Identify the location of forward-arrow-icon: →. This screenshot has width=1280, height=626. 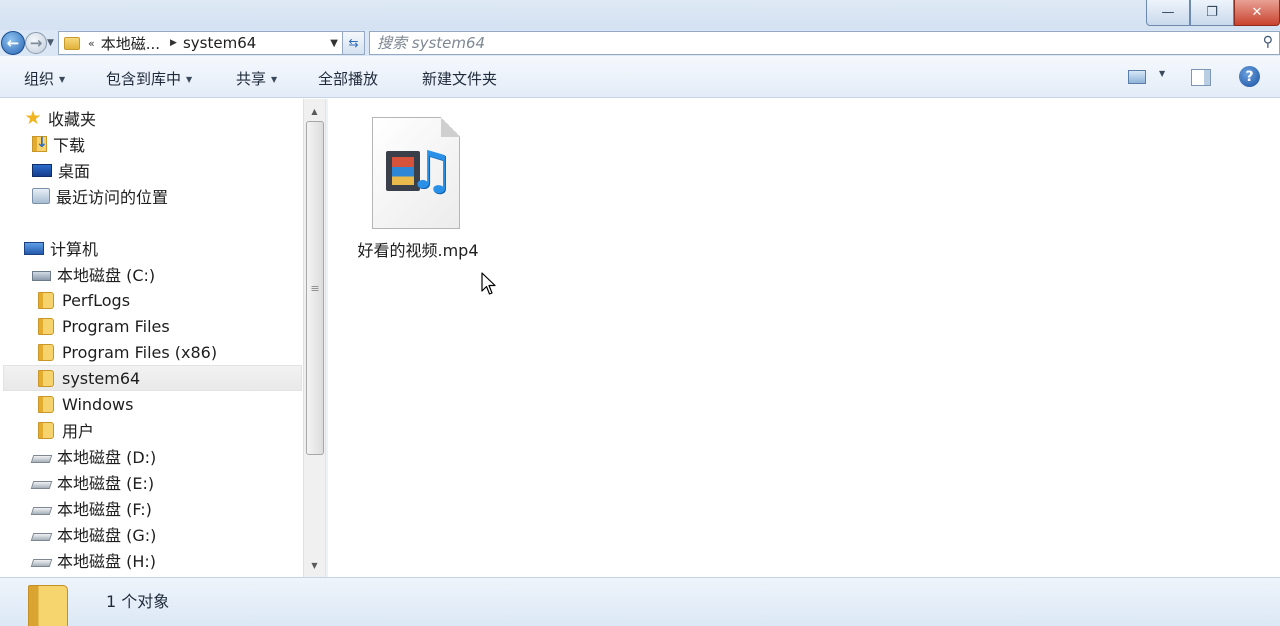
(36, 43).